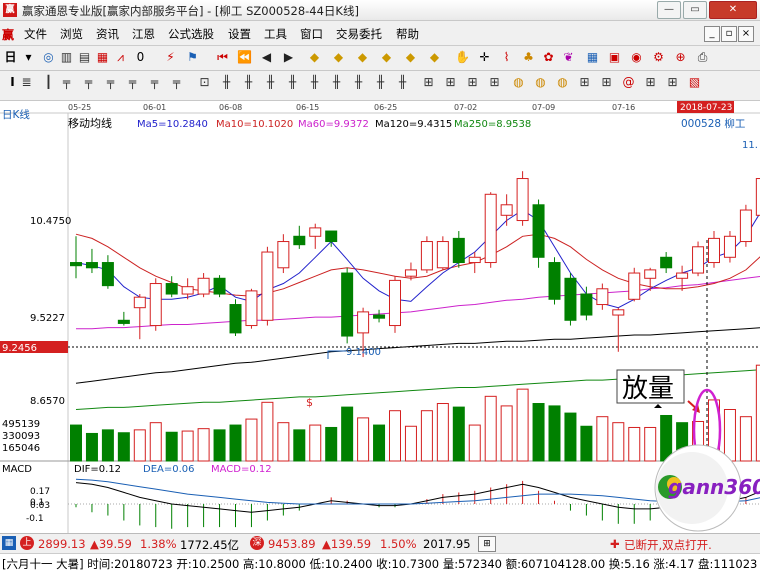 This screenshot has height=572, width=760. Describe the element at coordinates (492, 124) in the screenshot. I see `ma250-label: Ma250=8.9538` at that location.